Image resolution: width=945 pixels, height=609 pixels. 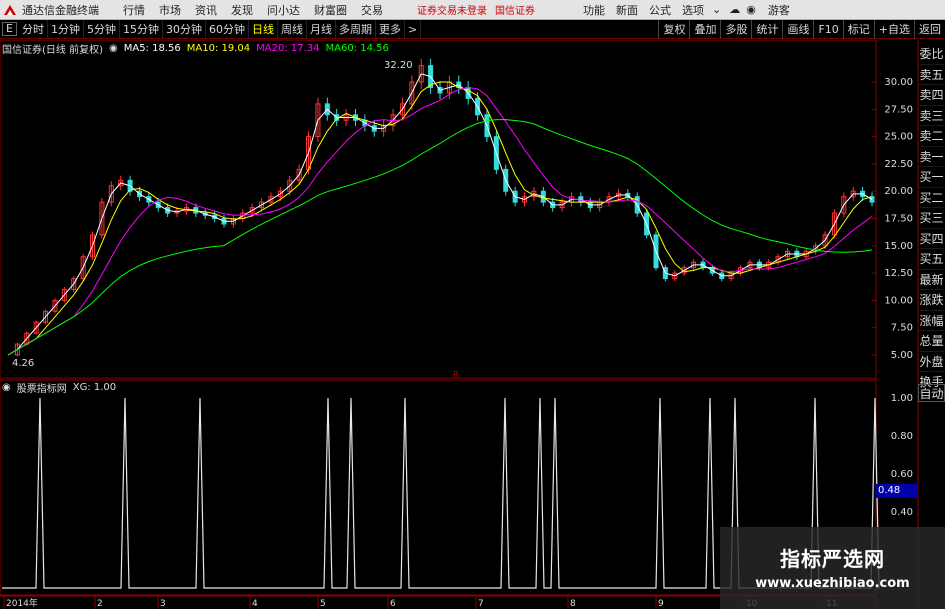 What do you see at coordinates (893, 29) in the screenshot?
I see `tool-add-watchlist: +自选` at bounding box center [893, 29].